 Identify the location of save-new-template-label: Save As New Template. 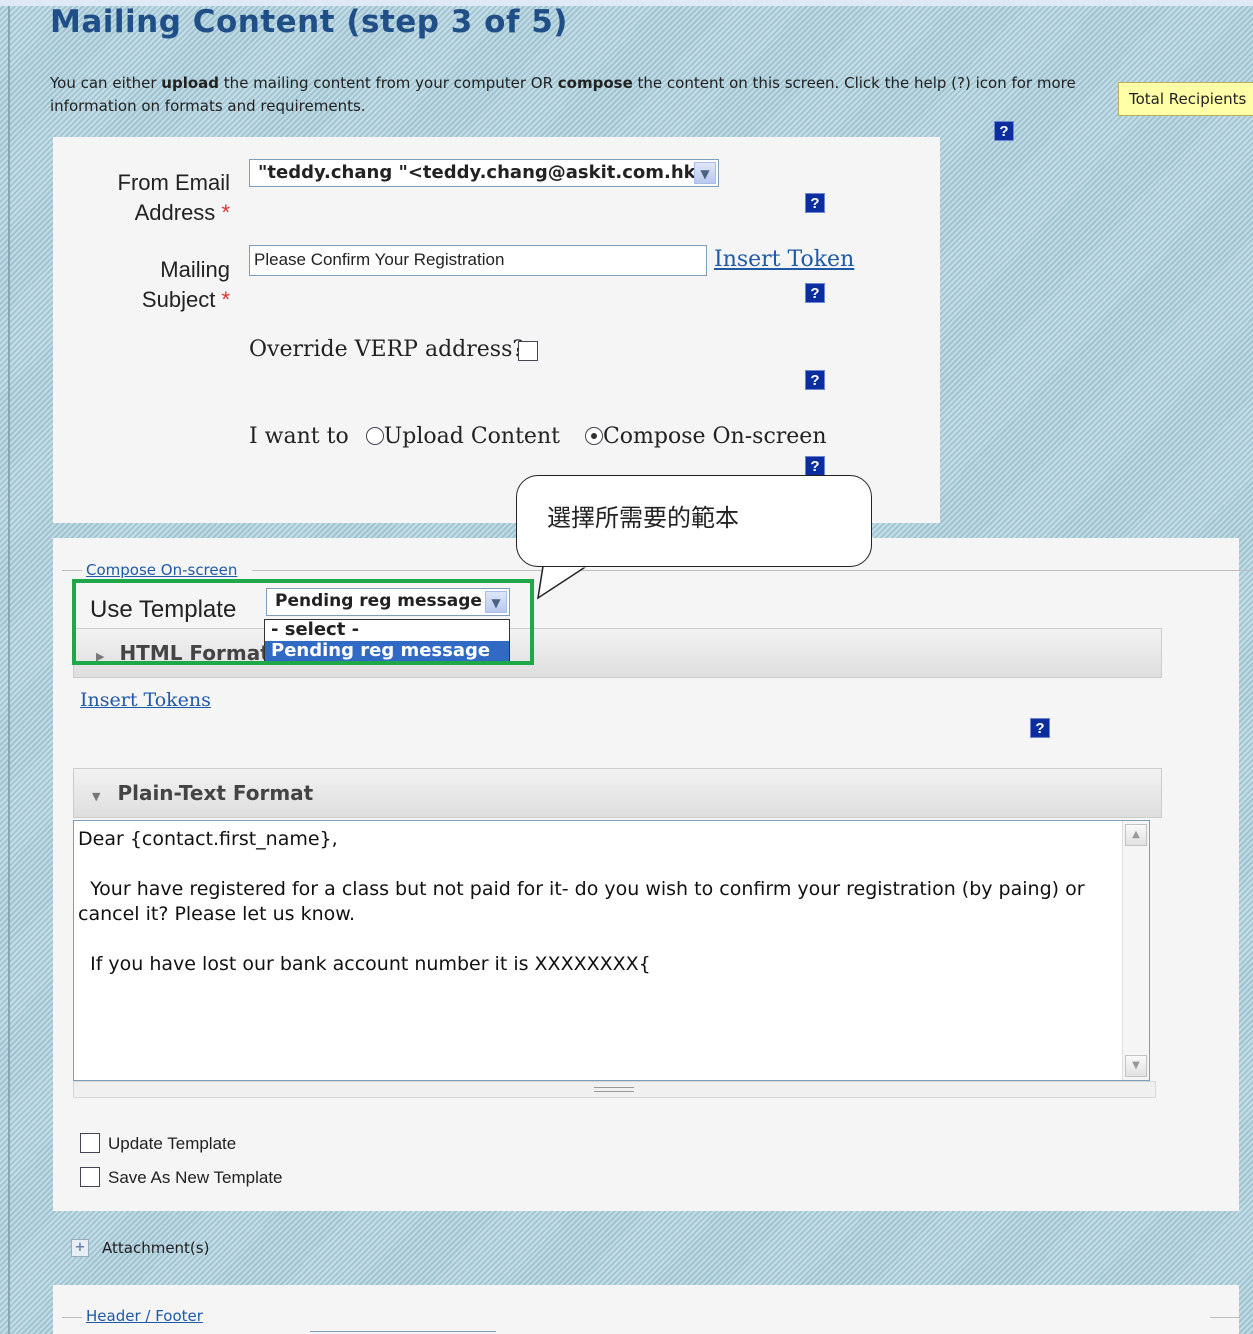
(195, 1177).